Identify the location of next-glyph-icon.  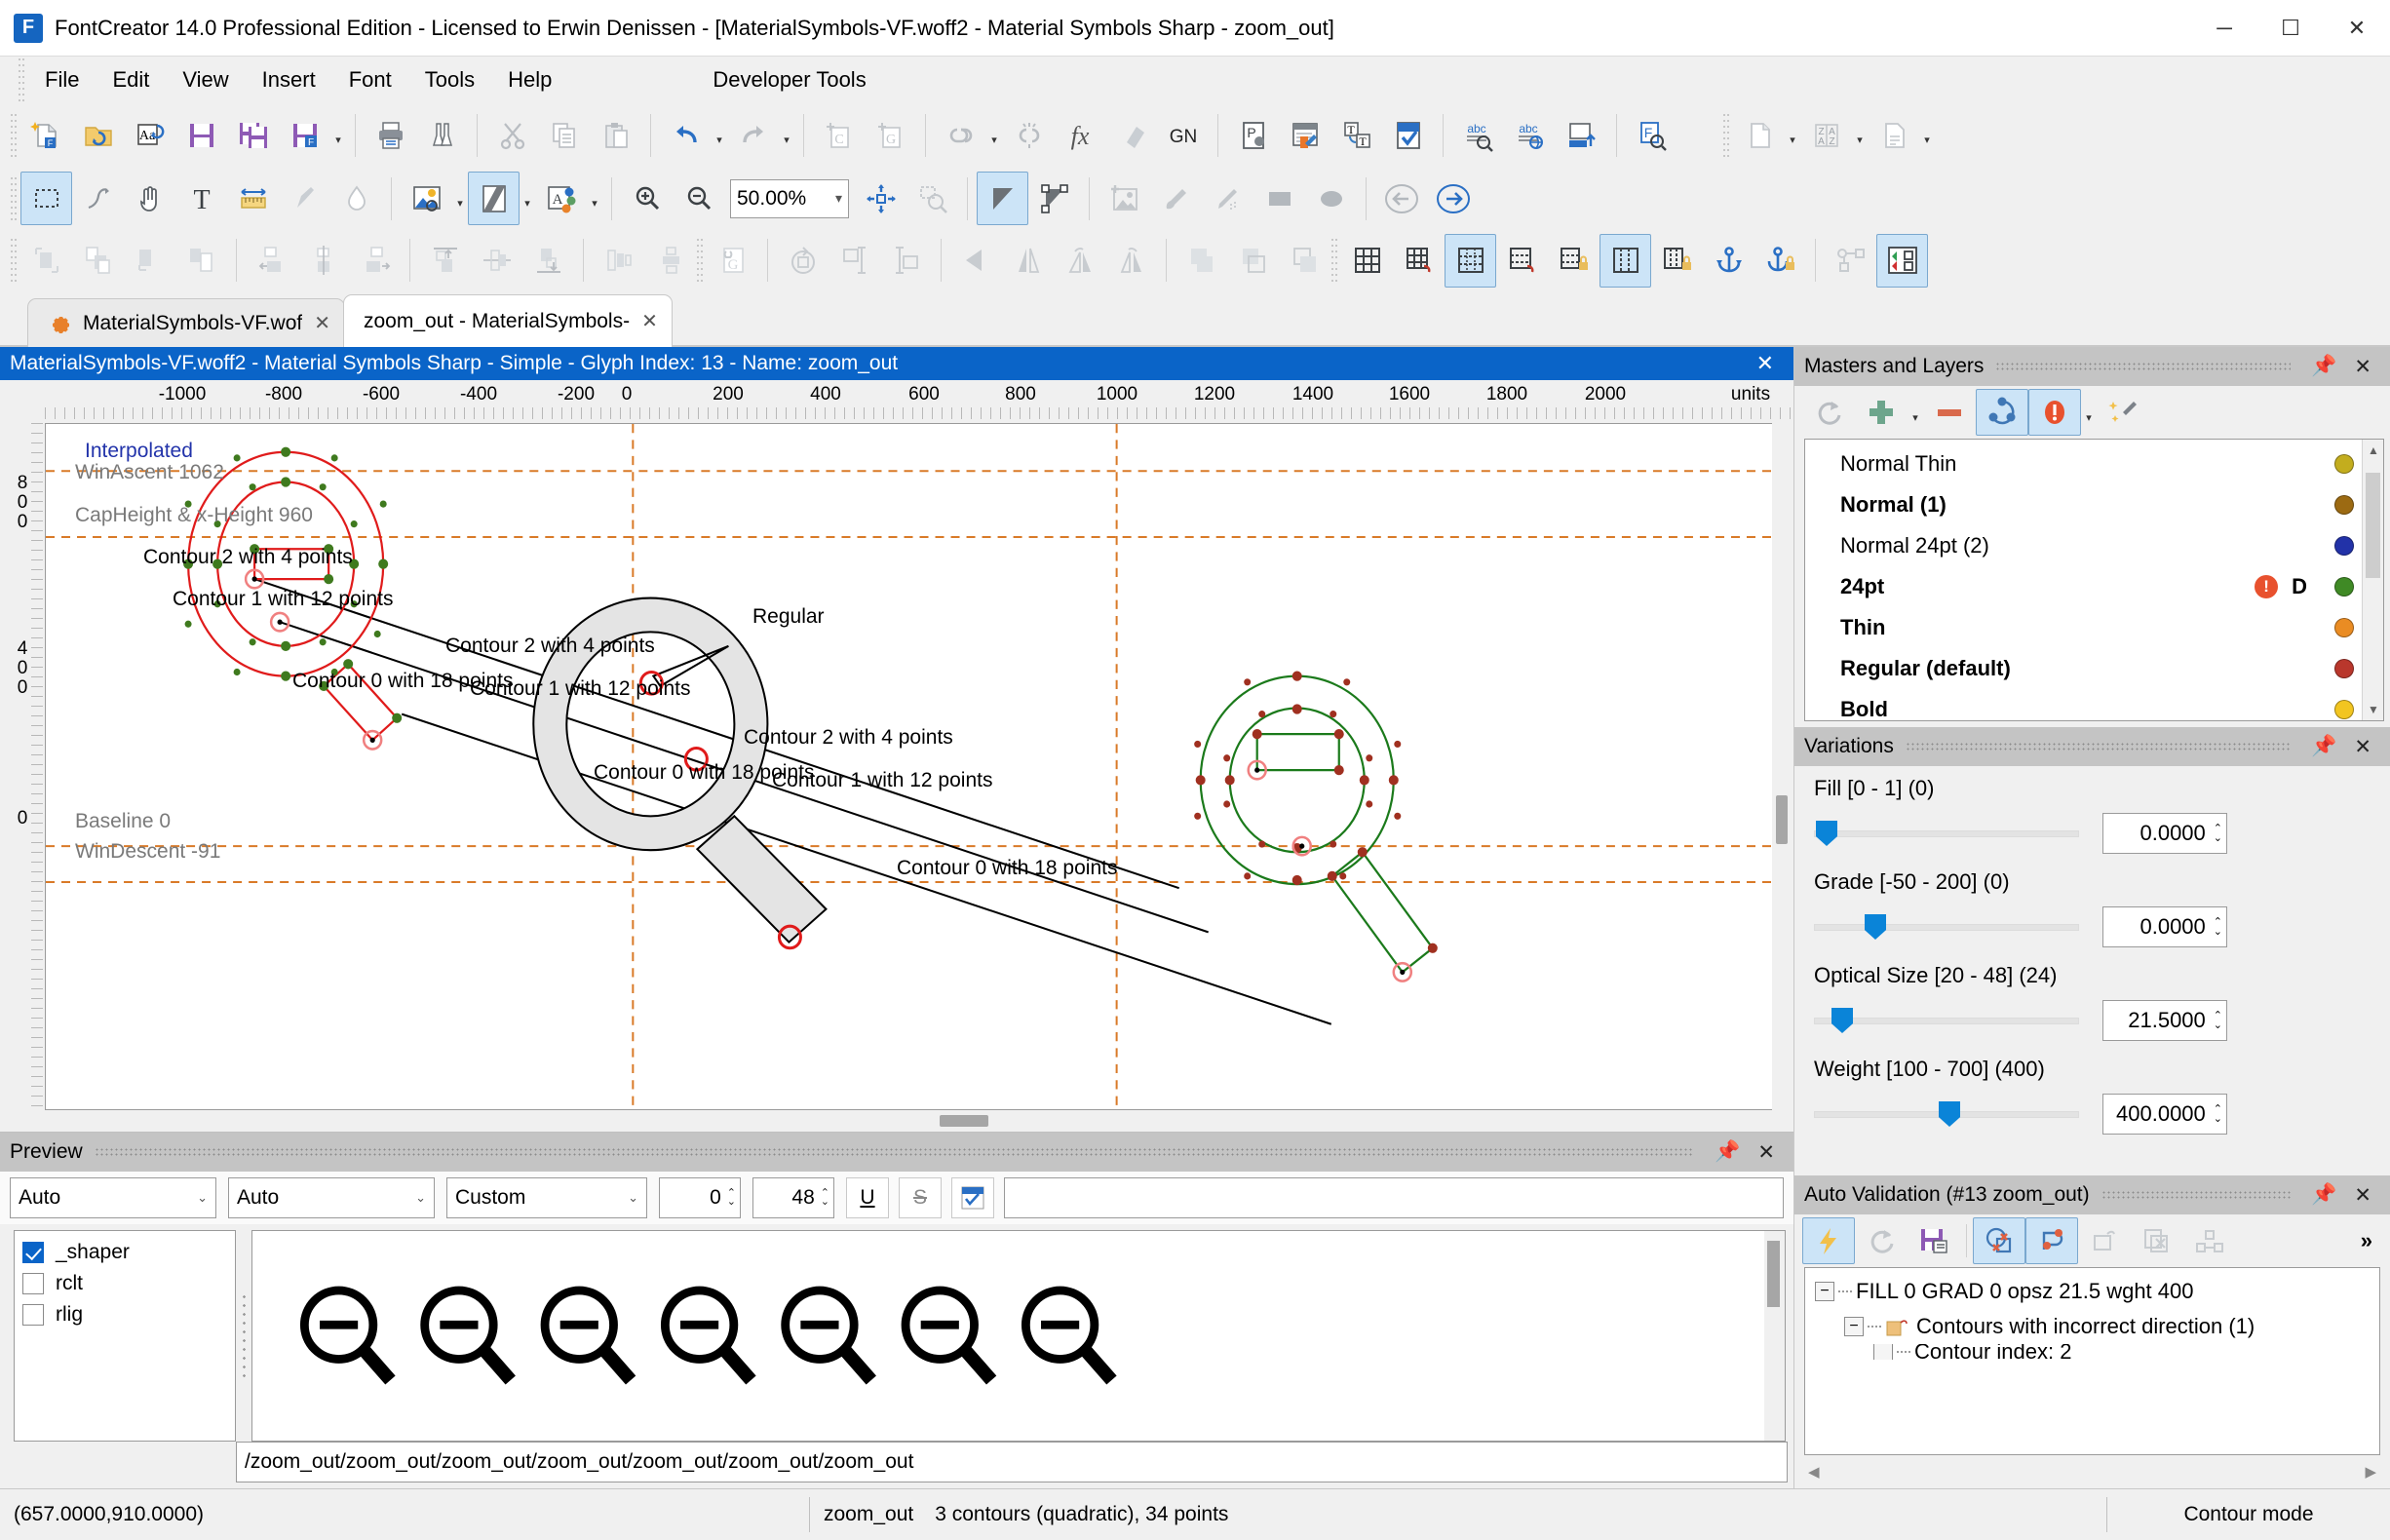
(1453, 198).